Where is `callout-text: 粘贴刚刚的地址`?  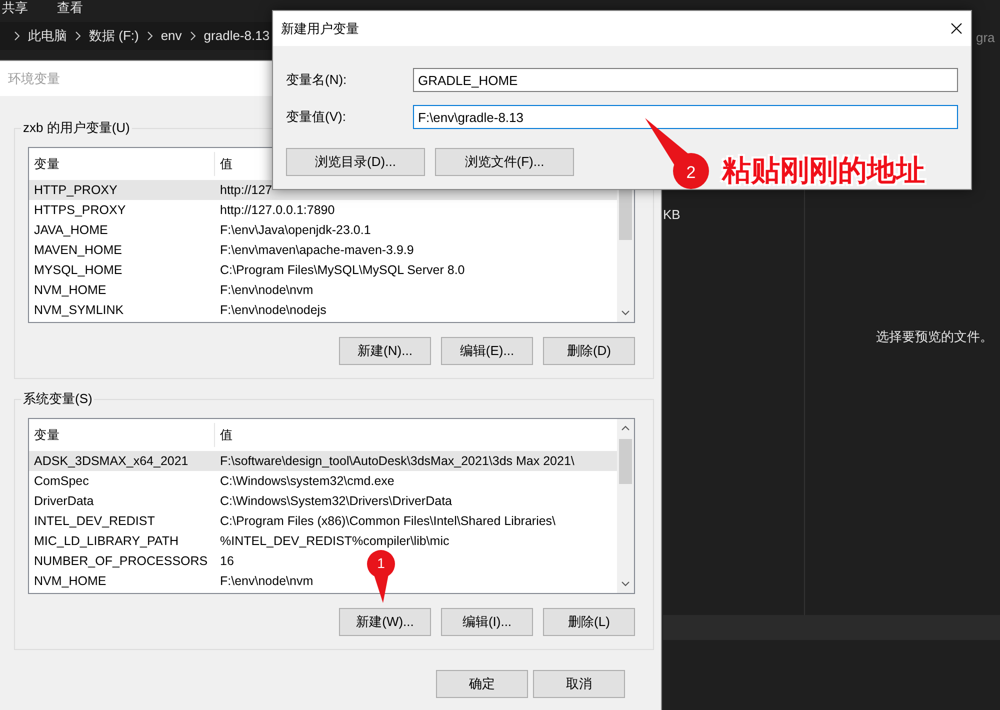 callout-text: 粘贴刚刚的地址 is located at coordinates (823, 171).